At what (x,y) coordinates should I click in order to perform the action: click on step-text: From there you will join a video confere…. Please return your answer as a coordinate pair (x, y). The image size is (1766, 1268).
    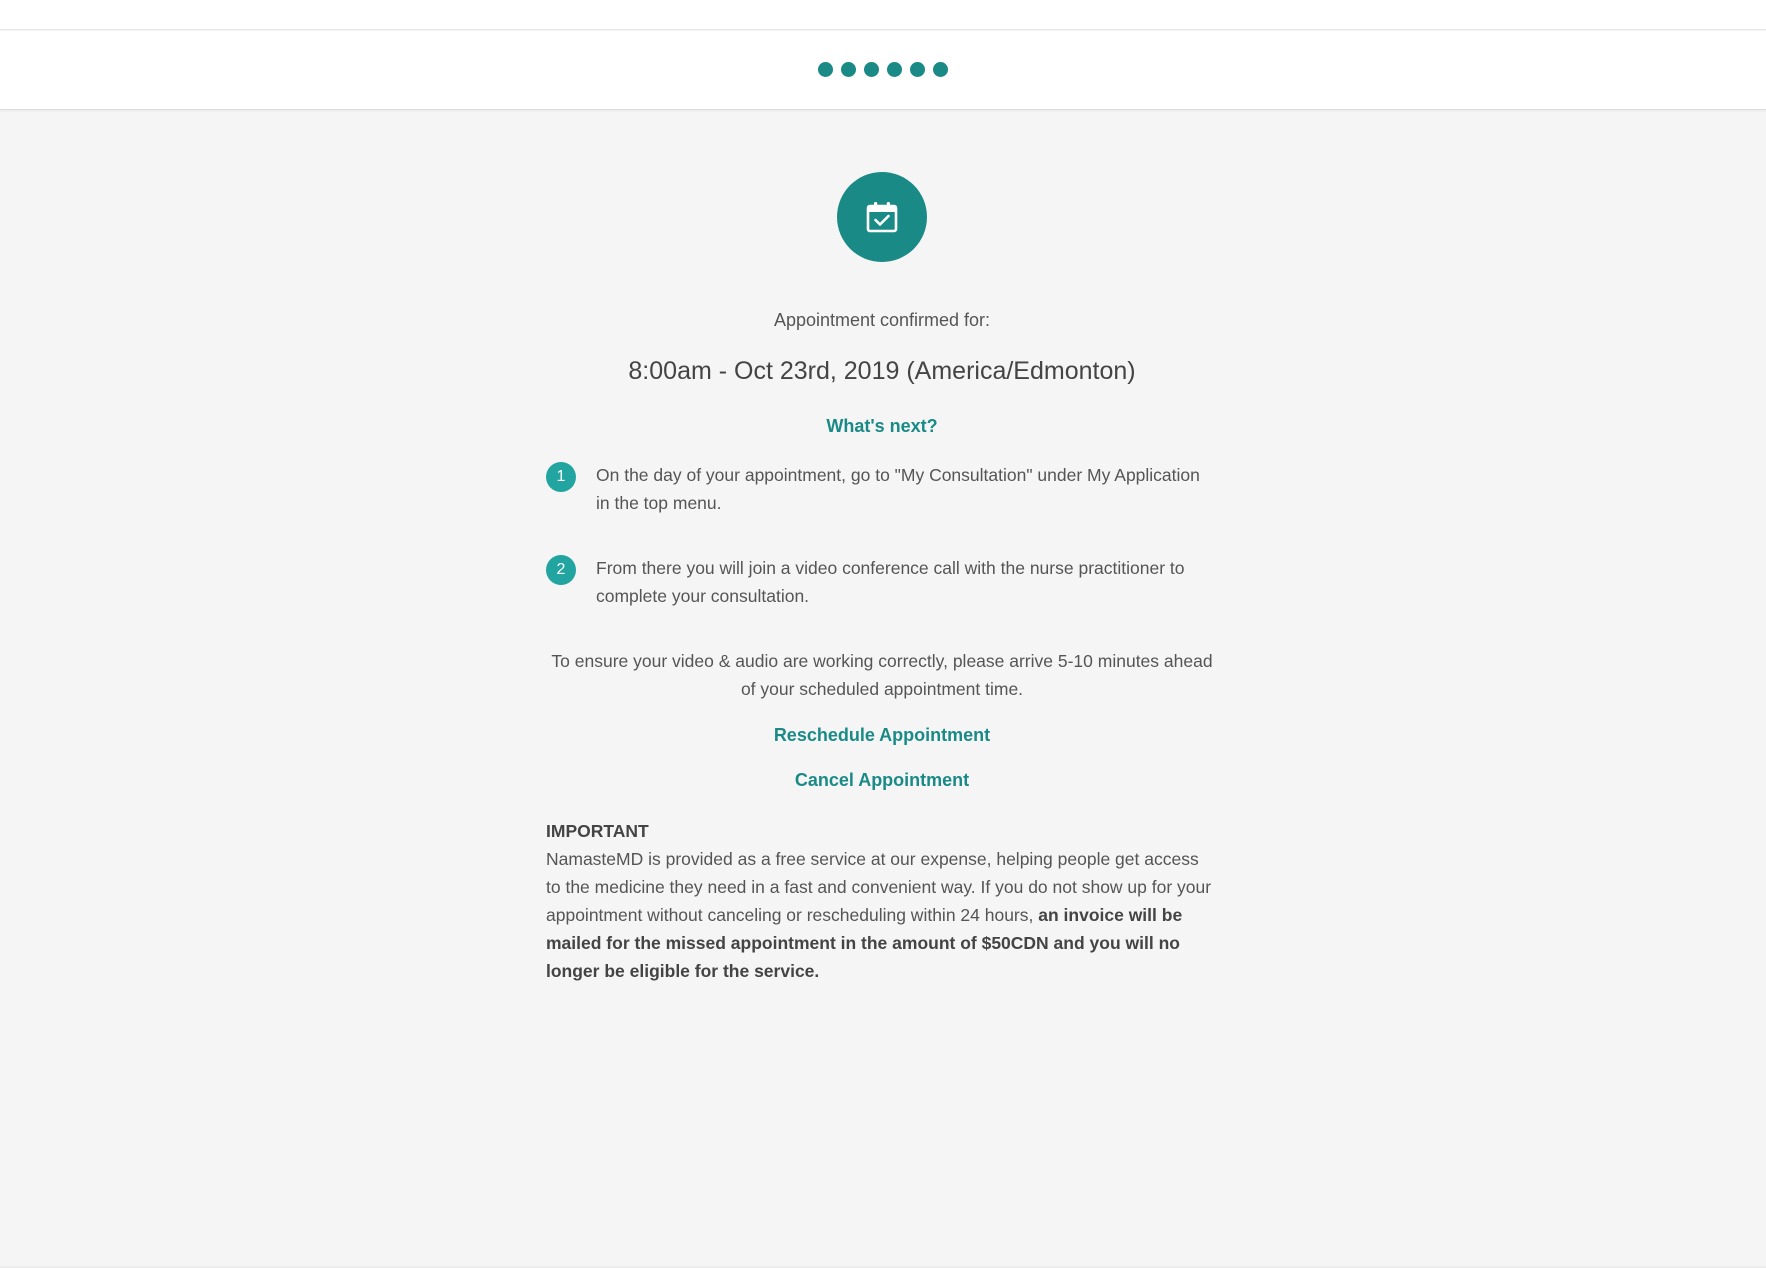
    Looking at the image, I should click on (890, 582).